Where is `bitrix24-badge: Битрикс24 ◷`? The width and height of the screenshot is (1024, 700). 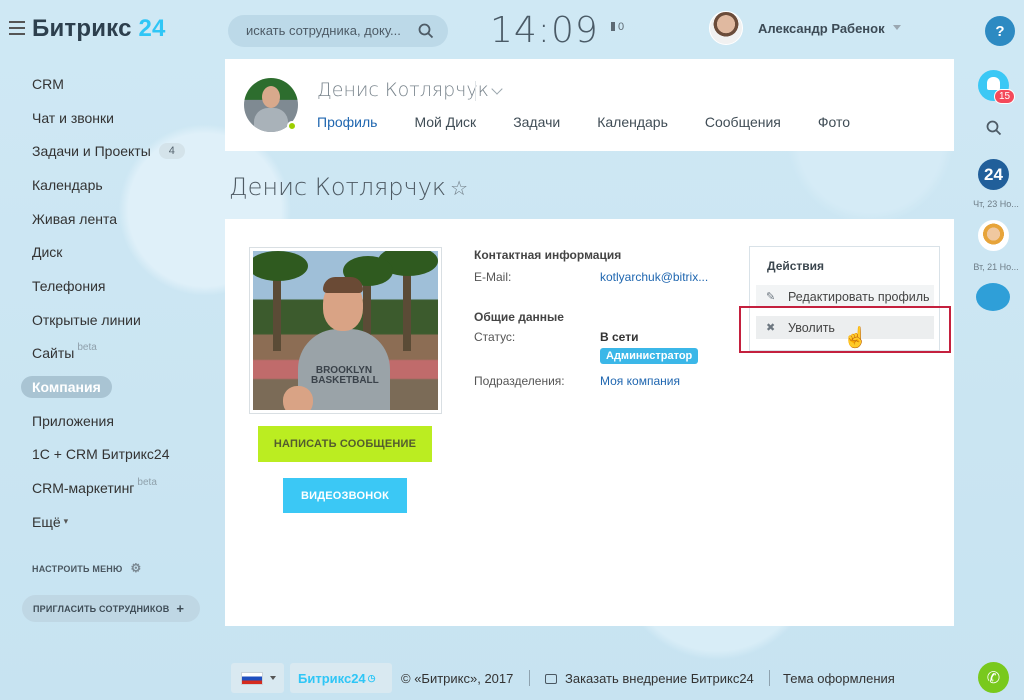 bitrix24-badge: Битрикс24 ◷ is located at coordinates (341, 678).